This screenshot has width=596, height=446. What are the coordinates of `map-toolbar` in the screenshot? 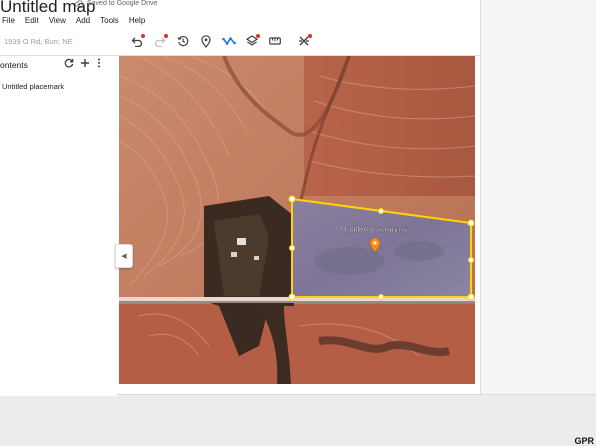 It's located at (223, 41).